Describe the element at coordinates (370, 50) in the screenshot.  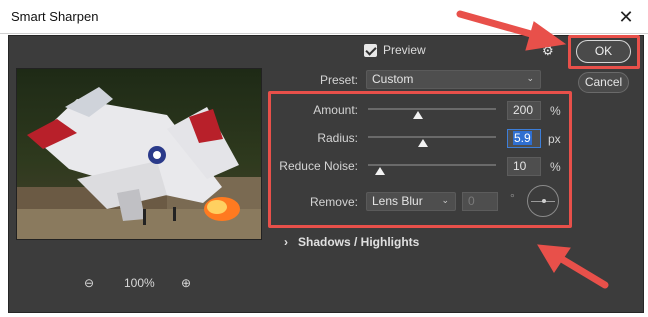
I see `preview-checkbox` at that location.